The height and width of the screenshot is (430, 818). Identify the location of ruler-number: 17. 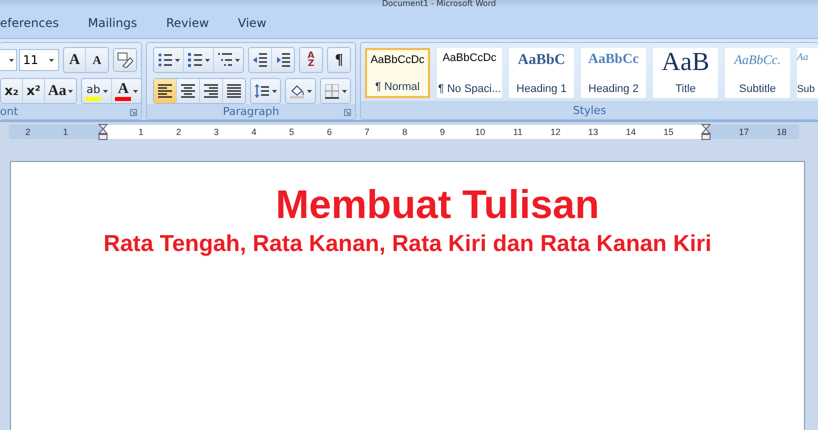
(743, 132).